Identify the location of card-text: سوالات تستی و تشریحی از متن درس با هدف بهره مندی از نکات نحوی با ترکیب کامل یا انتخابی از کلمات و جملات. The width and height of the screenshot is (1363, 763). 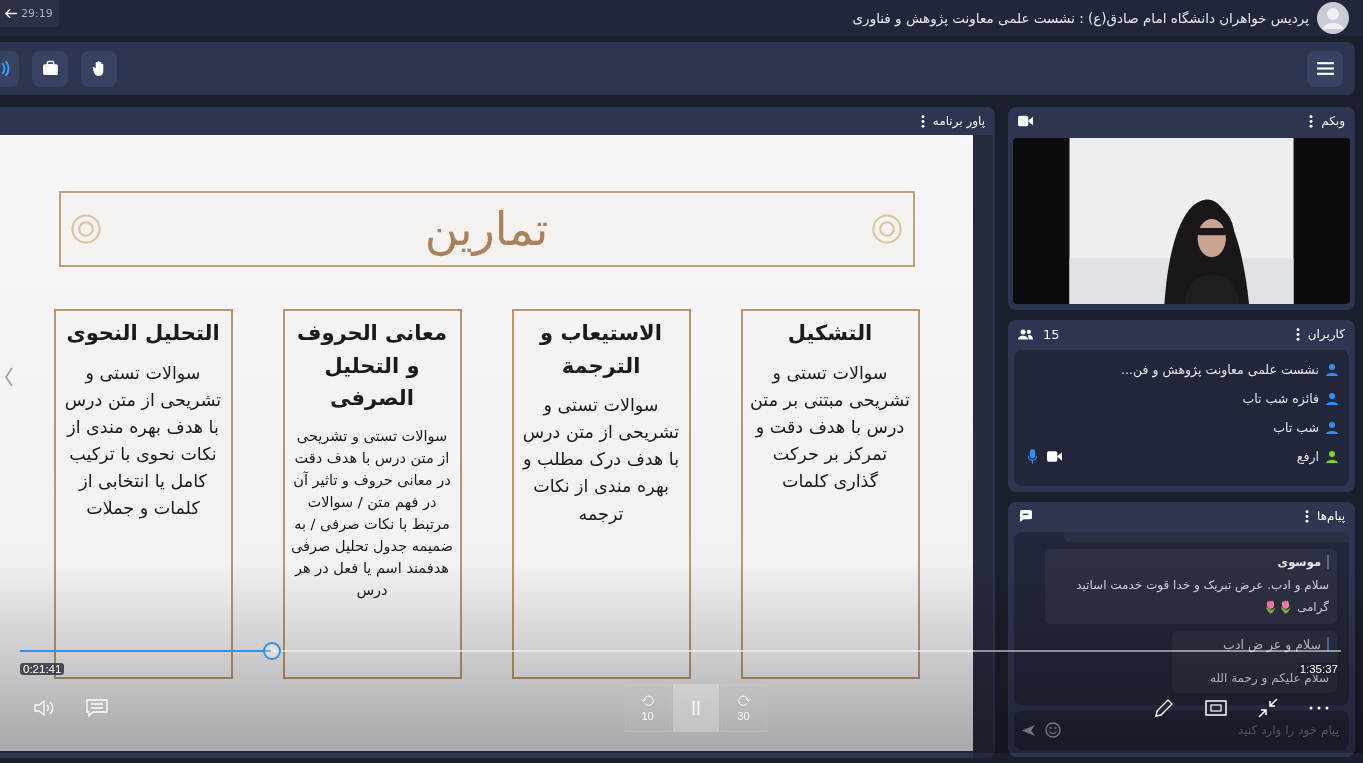
(143, 441).